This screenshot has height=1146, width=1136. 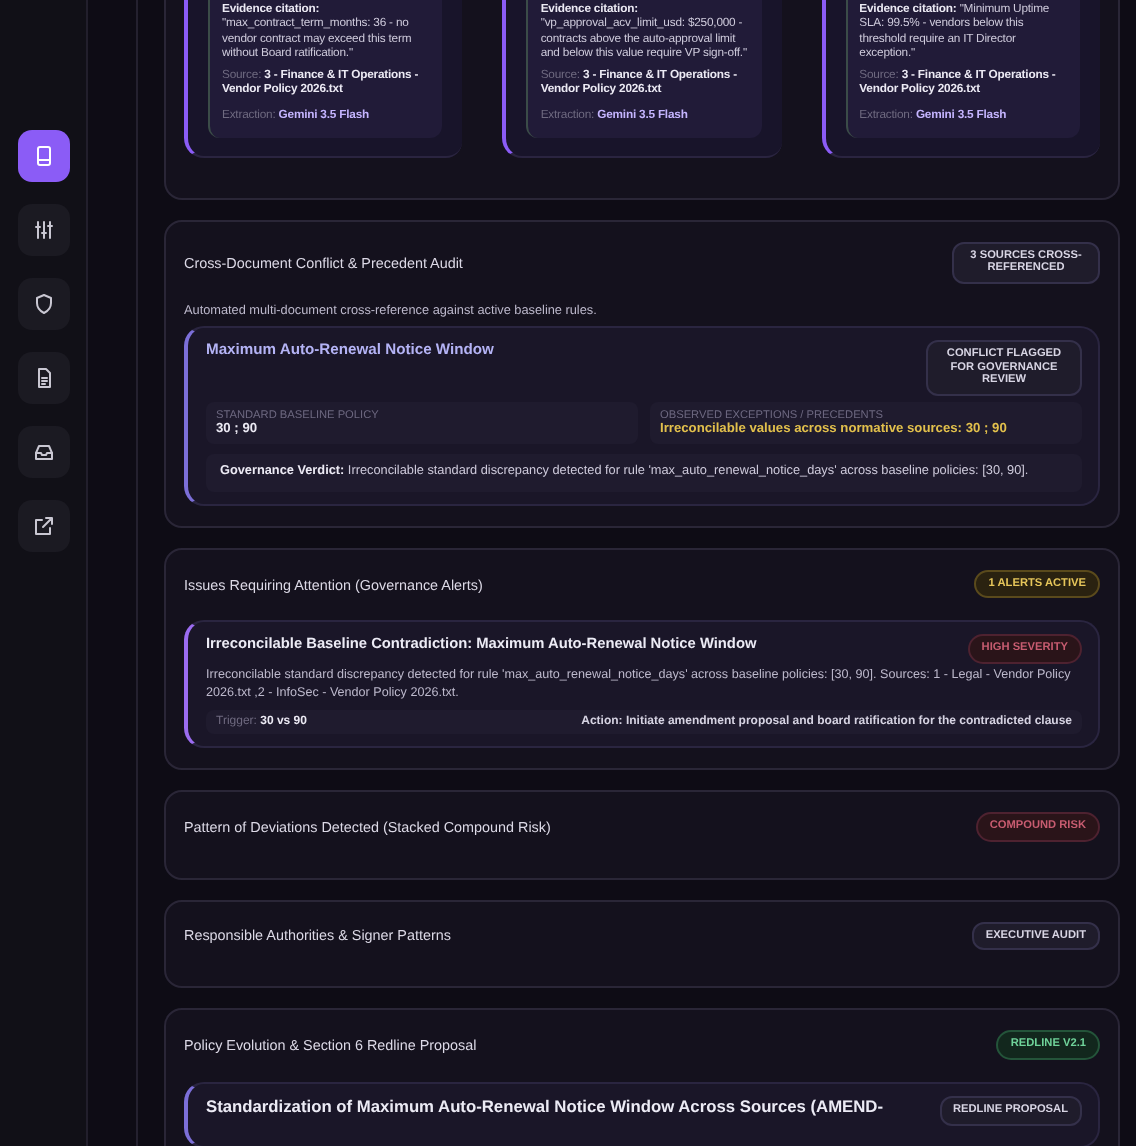 I want to click on inbox-icon, so click(x=43, y=452).